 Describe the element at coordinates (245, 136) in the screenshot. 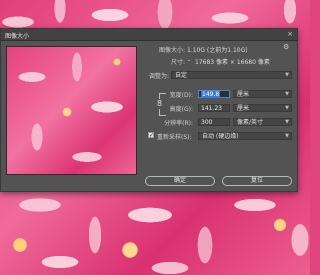

I see `resample-dropdown: 自动 (硬边缘) ▼` at that location.